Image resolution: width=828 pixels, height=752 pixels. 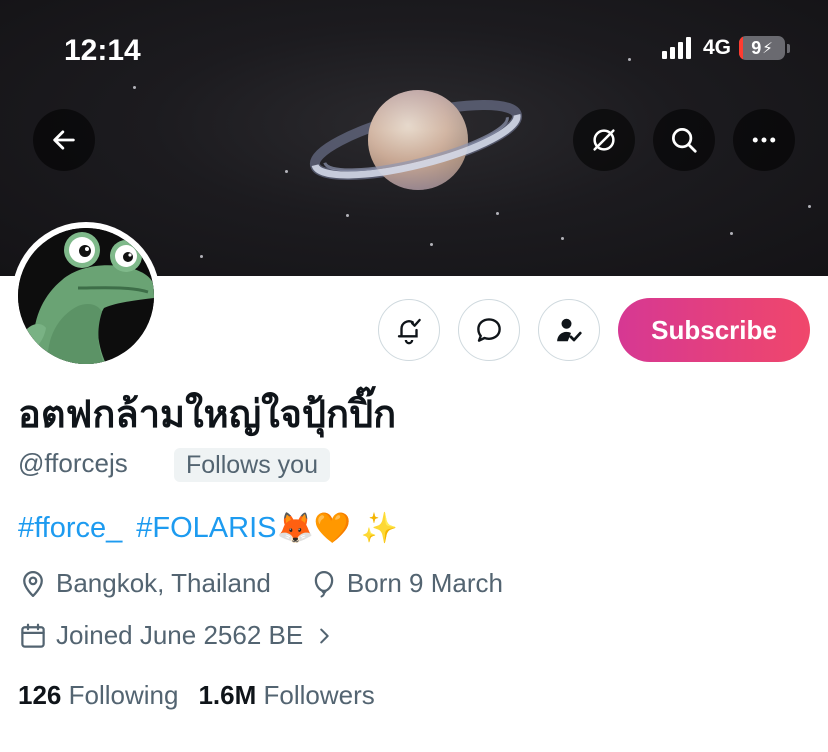 I want to click on hashtag-link: #fforce_, so click(x=70, y=528).